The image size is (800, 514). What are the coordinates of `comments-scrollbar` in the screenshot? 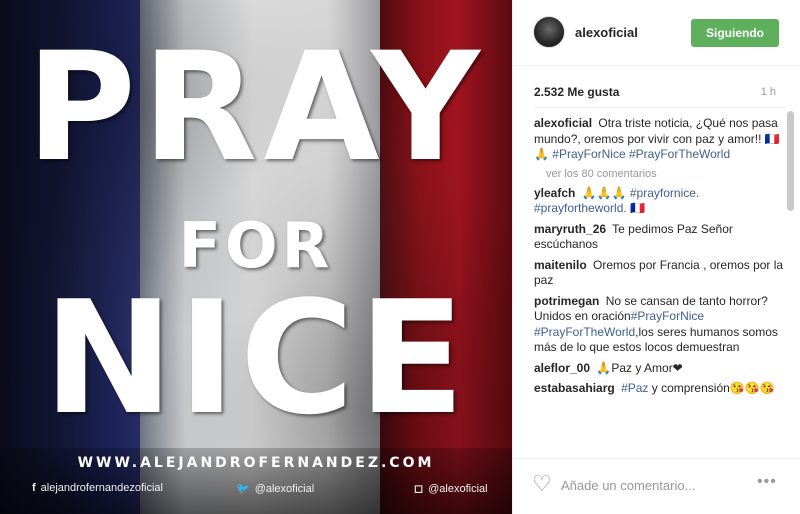 It's located at (790, 161).